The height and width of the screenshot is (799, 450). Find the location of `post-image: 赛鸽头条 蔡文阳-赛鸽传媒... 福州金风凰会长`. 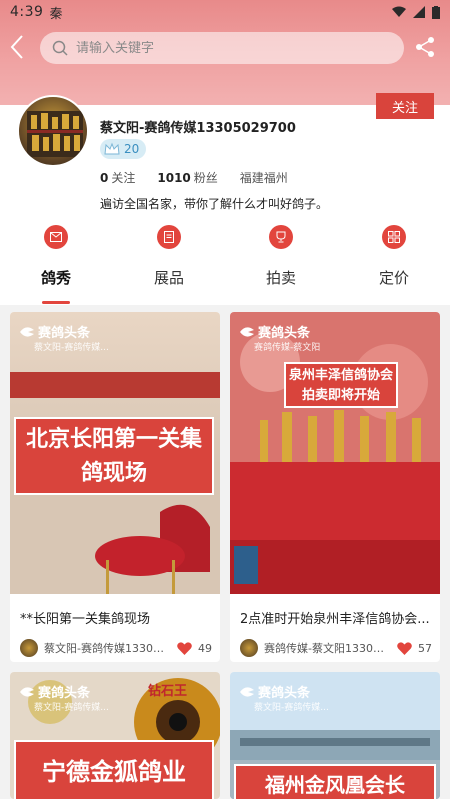

post-image: 赛鸽头条 蔡文阳-赛鸽传媒... 福州金风凰会长 is located at coordinates (335, 735).